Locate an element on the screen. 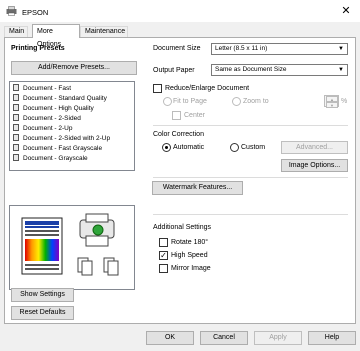 This screenshot has width=360, height=351. tab-maintenance: Maintenance is located at coordinates (104, 31).